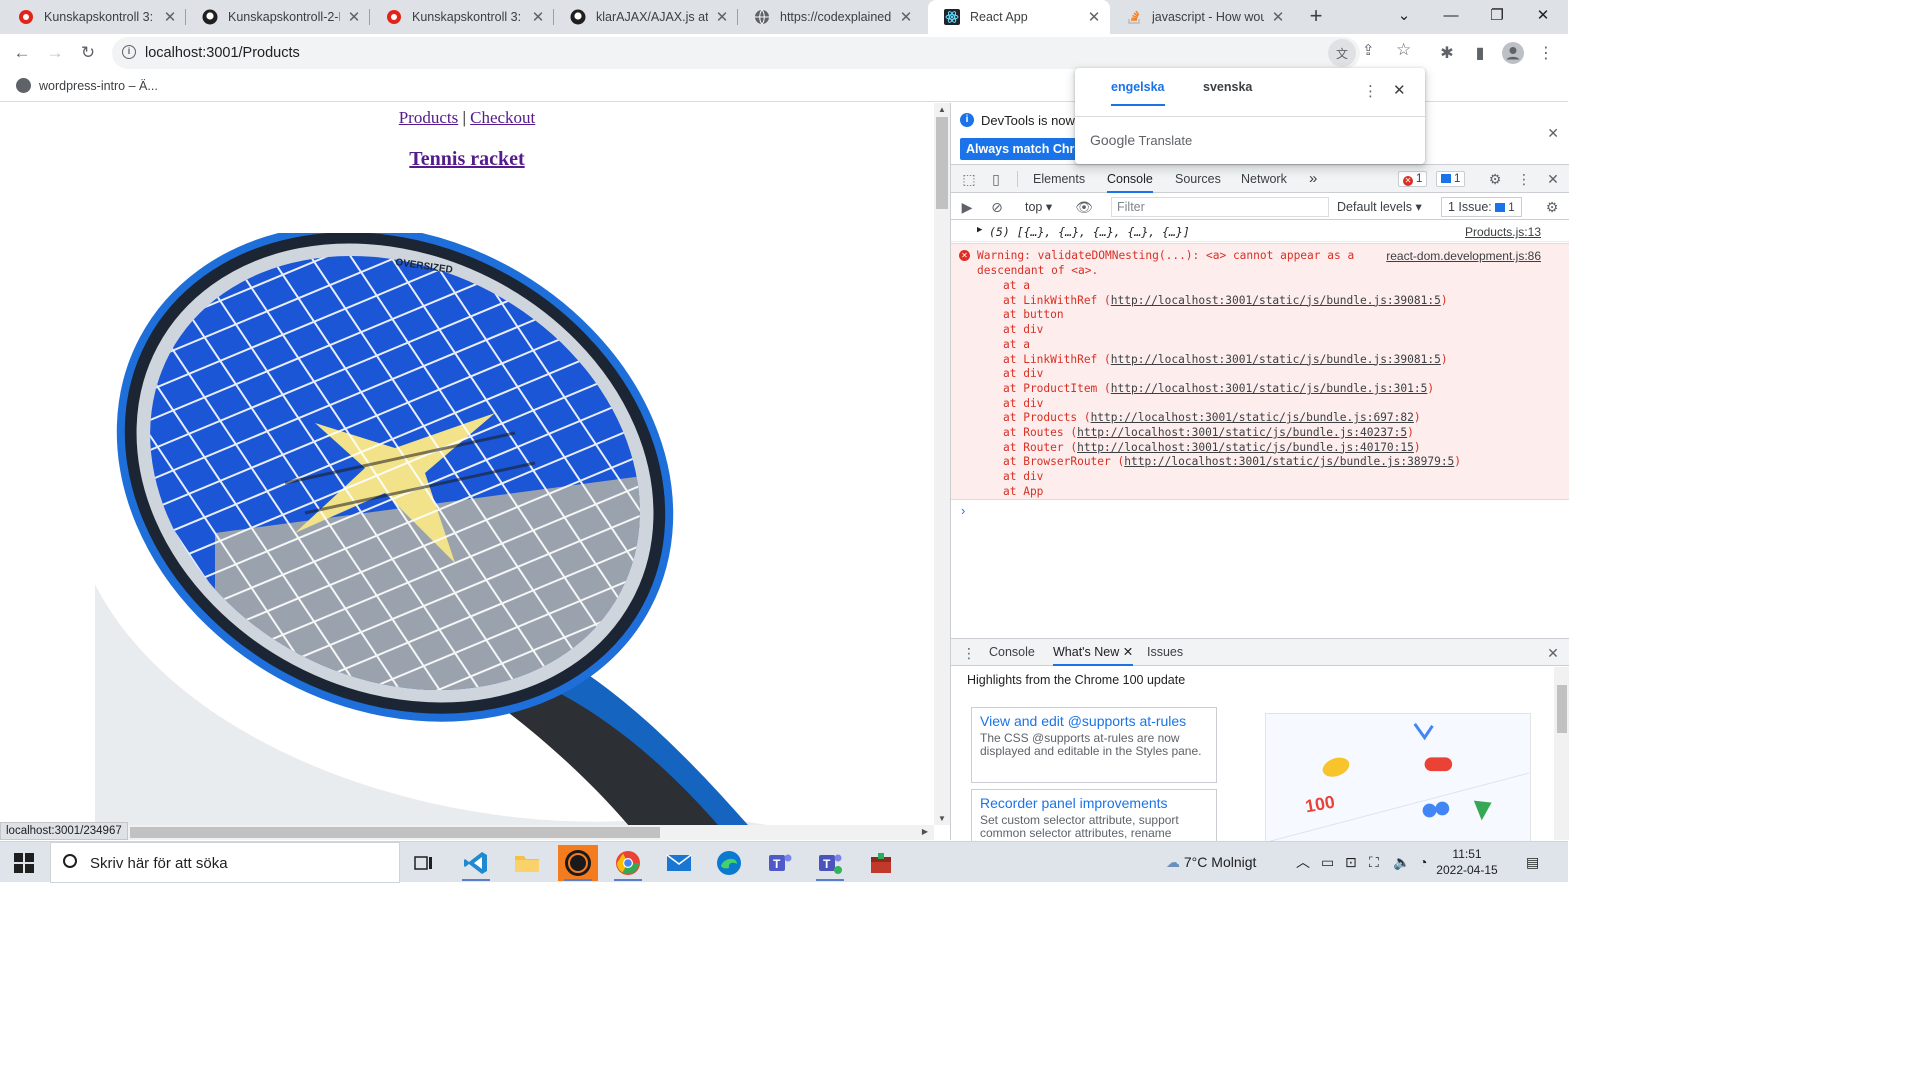 Image resolution: width=1920 pixels, height=1080 pixels. What do you see at coordinates (969, 653) in the screenshot?
I see `drawer-menu-icon: ⋮` at bounding box center [969, 653].